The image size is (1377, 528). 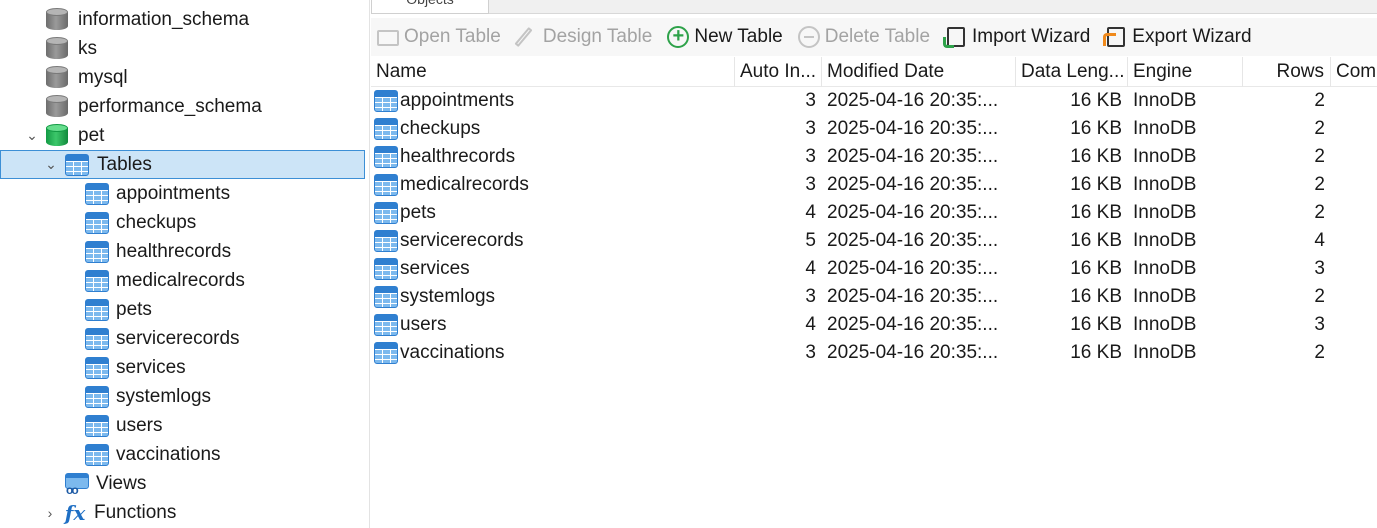 What do you see at coordinates (809, 37) in the screenshot?
I see `minus-circle-icon` at bounding box center [809, 37].